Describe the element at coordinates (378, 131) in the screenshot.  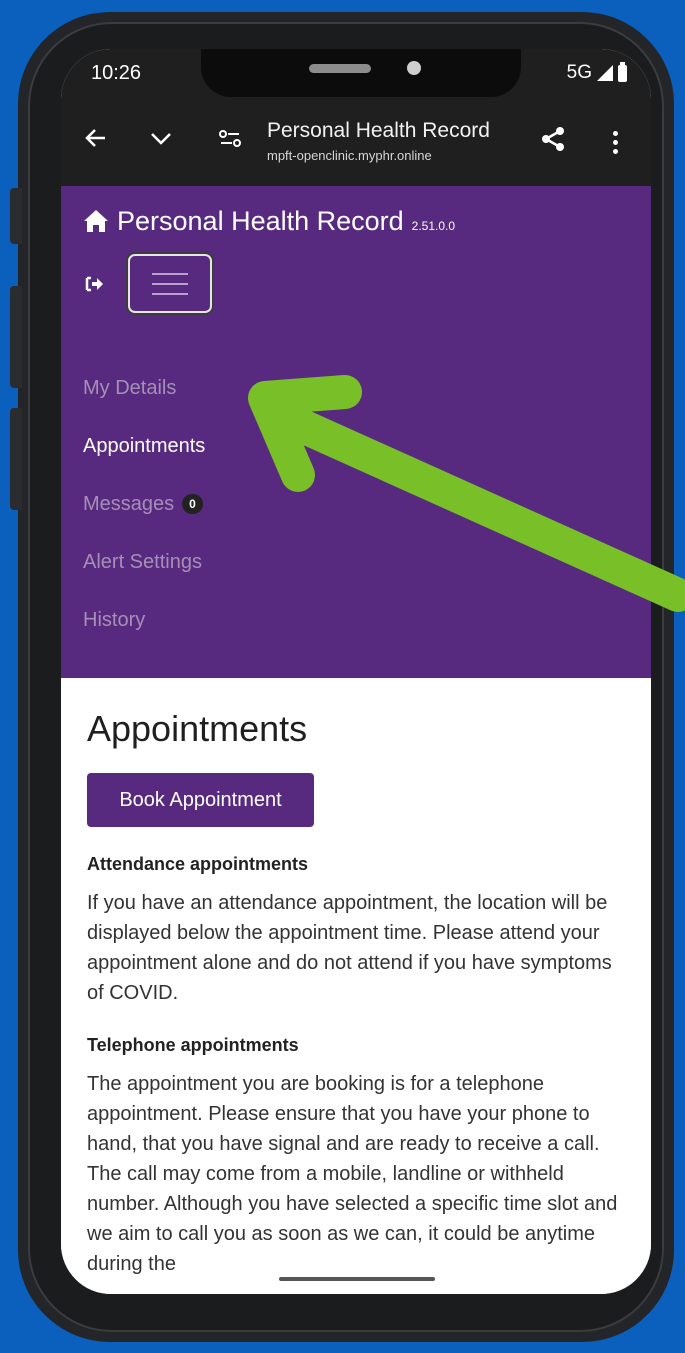
I see `browser-page-title: Personal Health Record` at that location.